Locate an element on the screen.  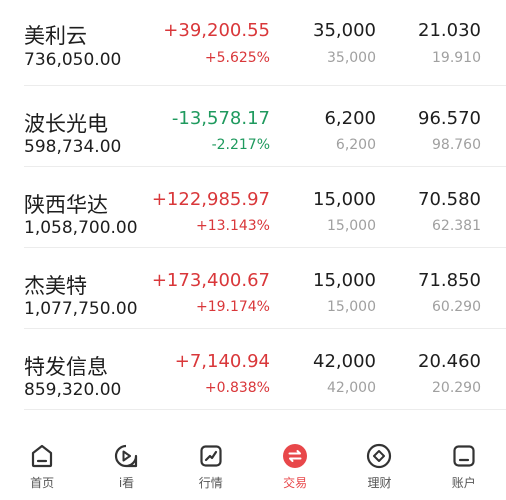
nav-account: 账户 is located at coordinates (464, 459).